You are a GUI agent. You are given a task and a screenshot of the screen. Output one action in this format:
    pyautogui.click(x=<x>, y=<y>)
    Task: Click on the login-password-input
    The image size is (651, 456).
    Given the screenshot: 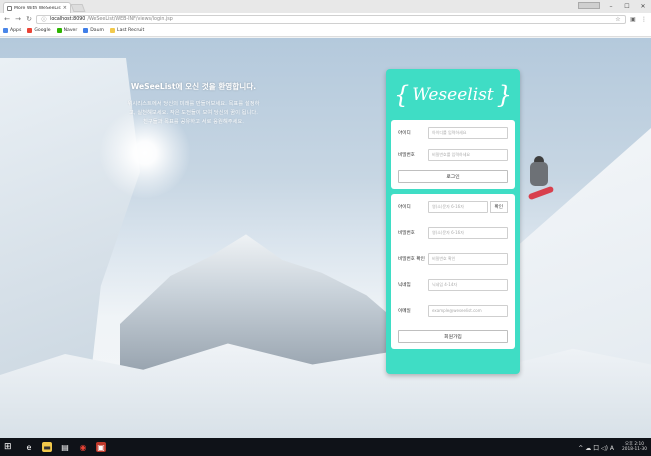 What is the action you would take?
    pyautogui.click(x=468, y=154)
    